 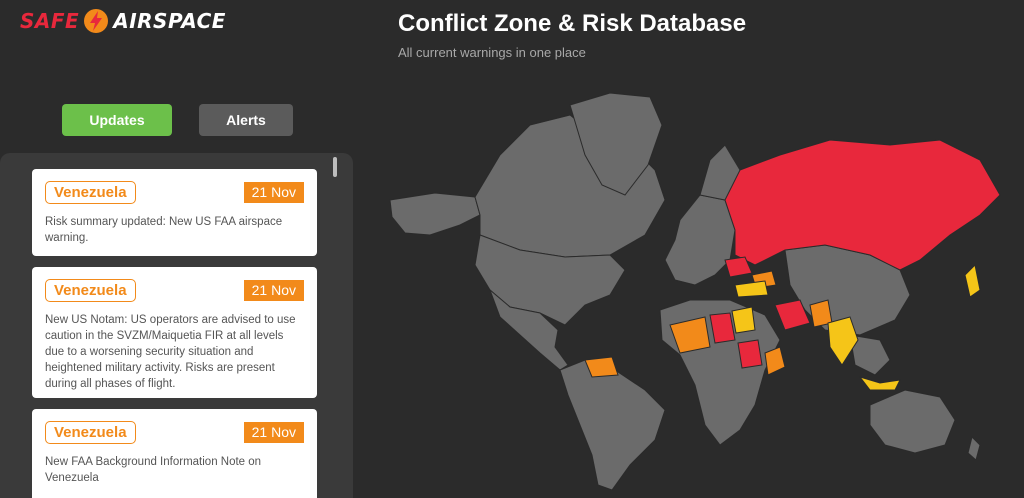 I want to click on region-indonesia, so click(x=879, y=383).